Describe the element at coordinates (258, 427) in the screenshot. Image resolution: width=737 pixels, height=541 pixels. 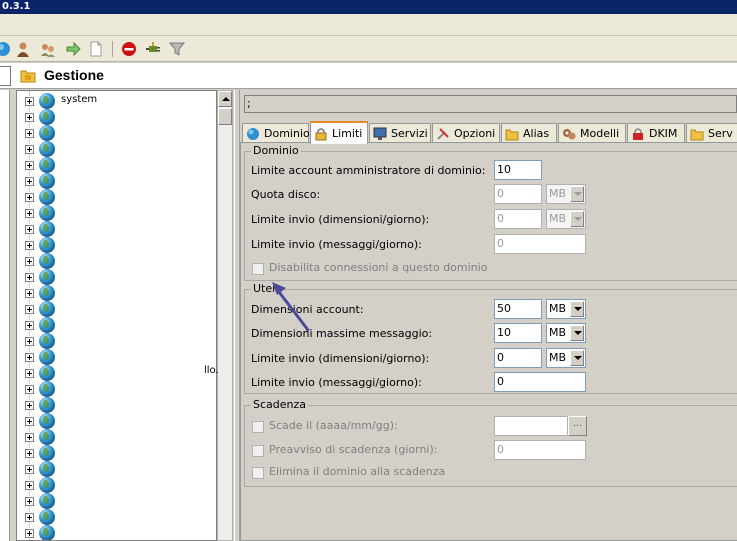
I see `expires-checkbox` at that location.